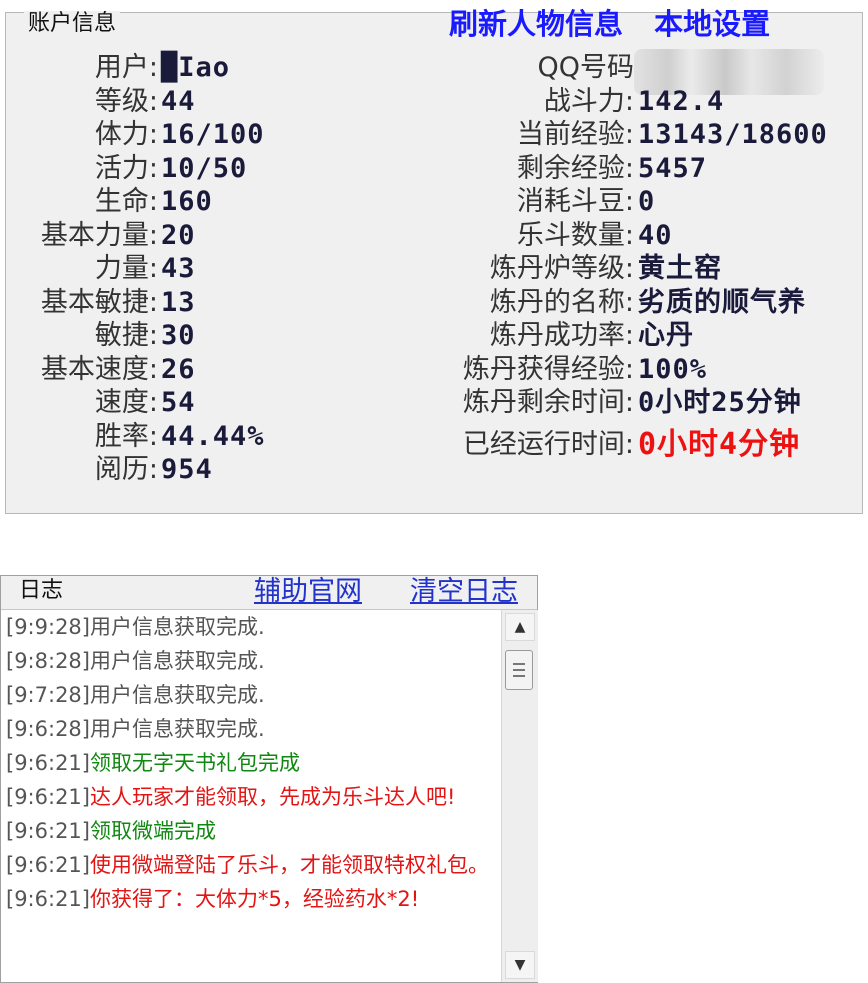 Image resolution: width=868 pixels, height=983 pixels. Describe the element at coordinates (647, 201) in the screenshot. I see `stat-value: 0` at that location.